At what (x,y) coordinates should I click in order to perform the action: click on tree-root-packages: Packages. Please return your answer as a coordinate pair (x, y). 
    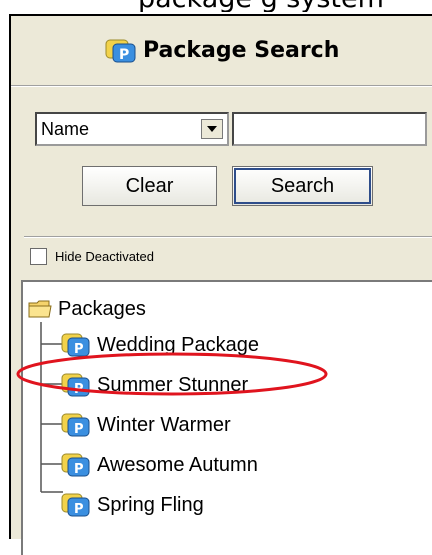
    Looking at the image, I should click on (87, 309).